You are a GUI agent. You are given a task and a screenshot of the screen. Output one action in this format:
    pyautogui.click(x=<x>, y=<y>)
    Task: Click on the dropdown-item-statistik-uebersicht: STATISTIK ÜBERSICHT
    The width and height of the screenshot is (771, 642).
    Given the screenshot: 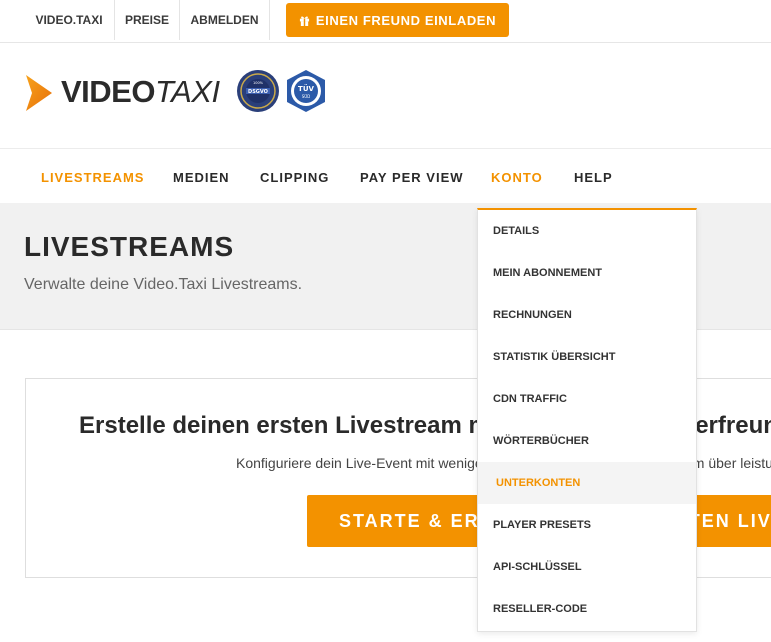 What is the action you would take?
    pyautogui.click(x=587, y=357)
    